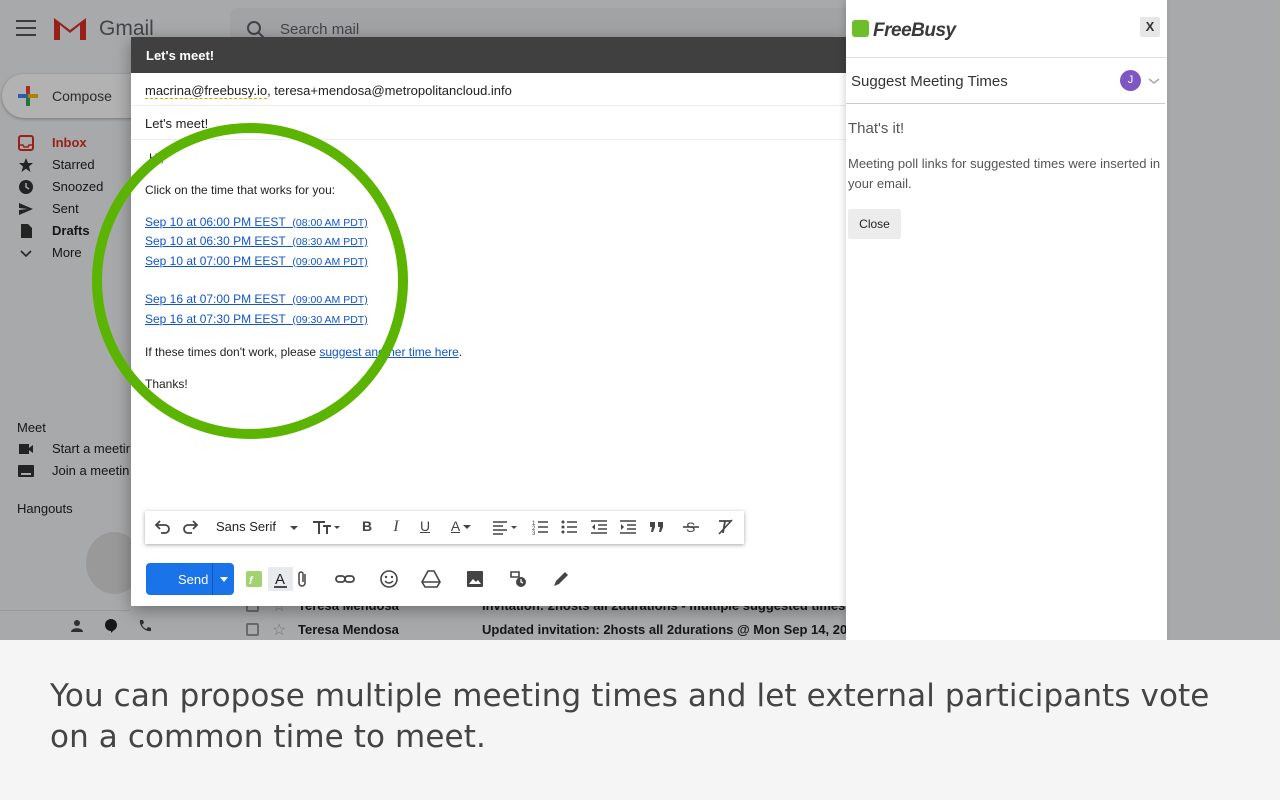 The image size is (1280, 800). What do you see at coordinates (431, 579) in the screenshot?
I see `drive-icon` at bounding box center [431, 579].